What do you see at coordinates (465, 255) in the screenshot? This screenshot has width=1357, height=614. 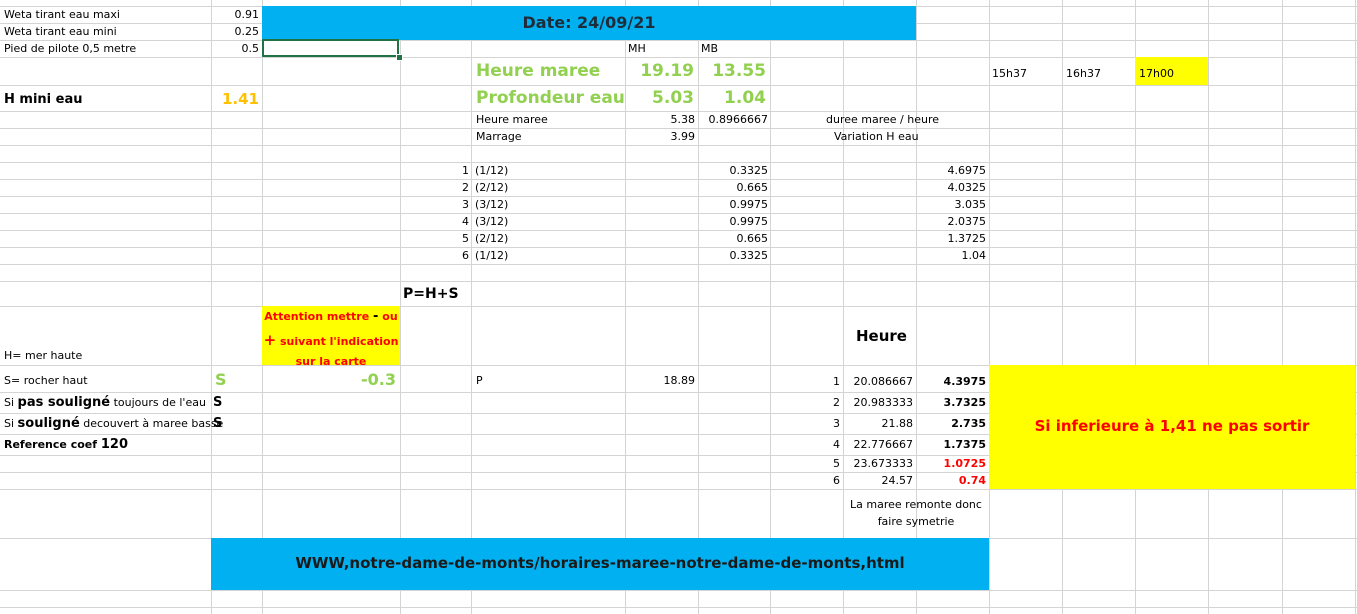 I see `twelfth-n: 6` at bounding box center [465, 255].